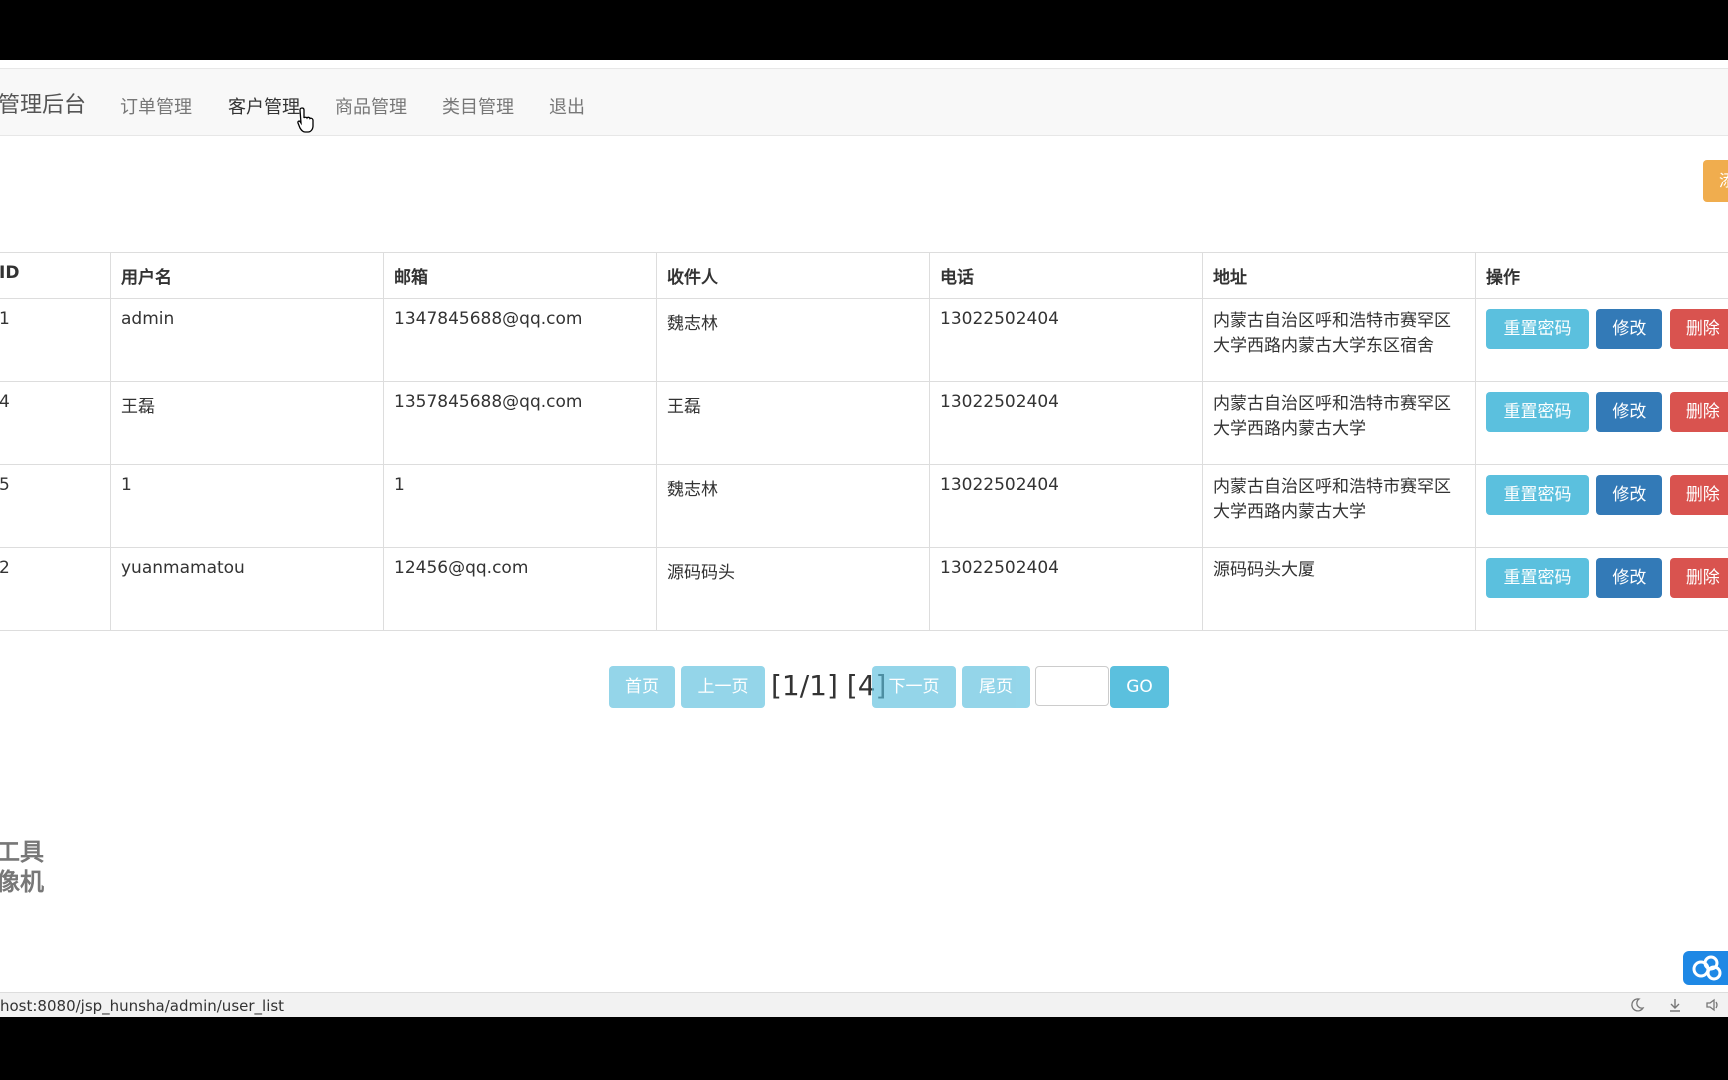 The image size is (1728, 1080). What do you see at coordinates (829, 685) in the screenshot?
I see `page-info: [1/1] [4]` at bounding box center [829, 685].